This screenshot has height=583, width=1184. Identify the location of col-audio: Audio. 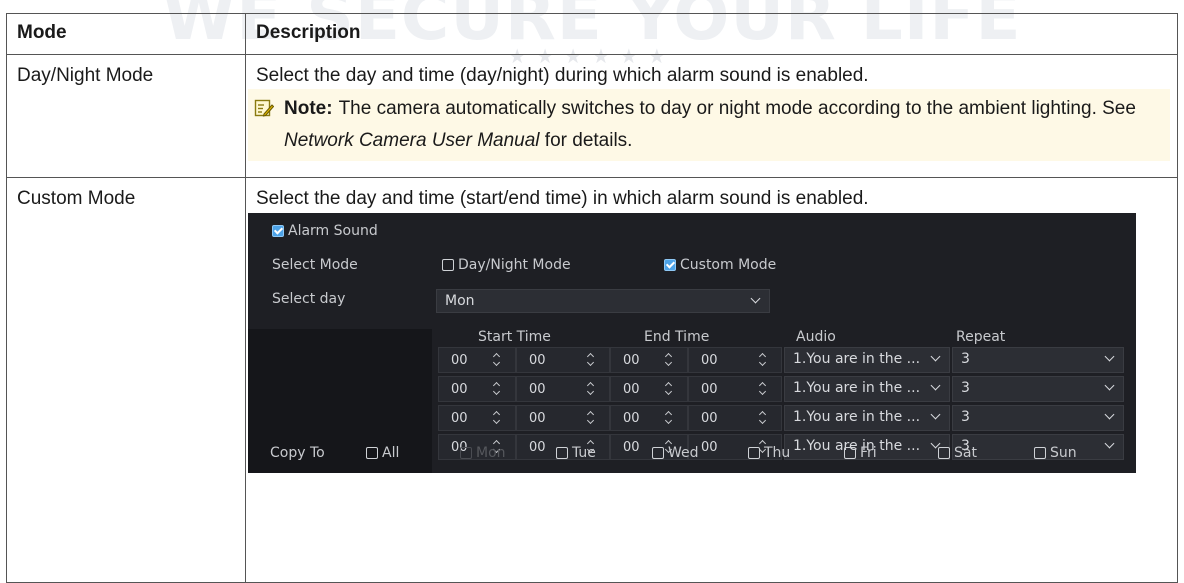
(816, 337).